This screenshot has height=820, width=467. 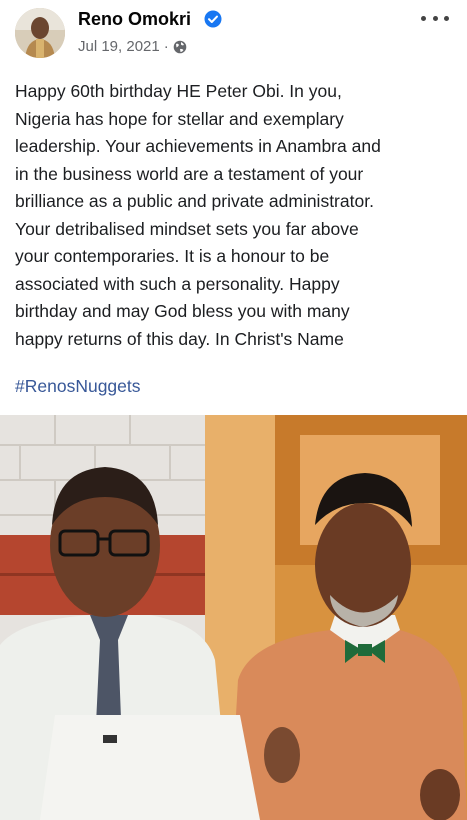 I want to click on avatar-image, so click(x=40, y=33).